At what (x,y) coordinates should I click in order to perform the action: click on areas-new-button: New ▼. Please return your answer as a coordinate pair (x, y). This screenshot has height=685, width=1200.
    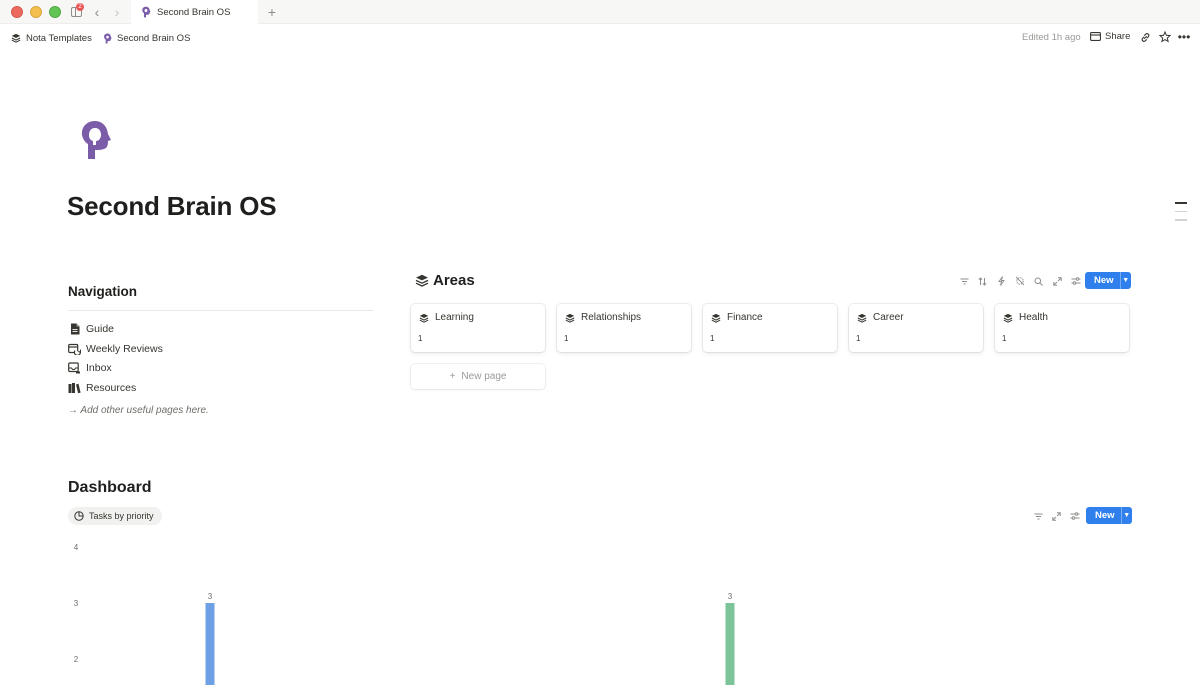
    Looking at the image, I should click on (1108, 280).